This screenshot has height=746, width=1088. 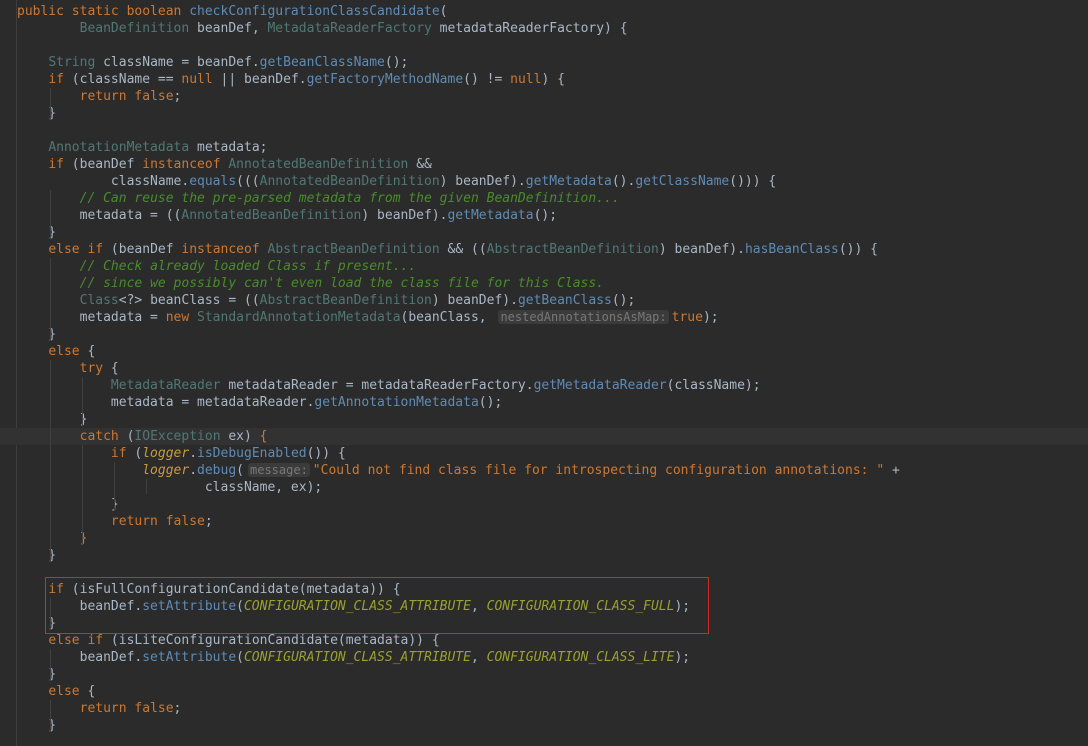 What do you see at coordinates (64, 351) in the screenshot?
I see `keyword: else` at bounding box center [64, 351].